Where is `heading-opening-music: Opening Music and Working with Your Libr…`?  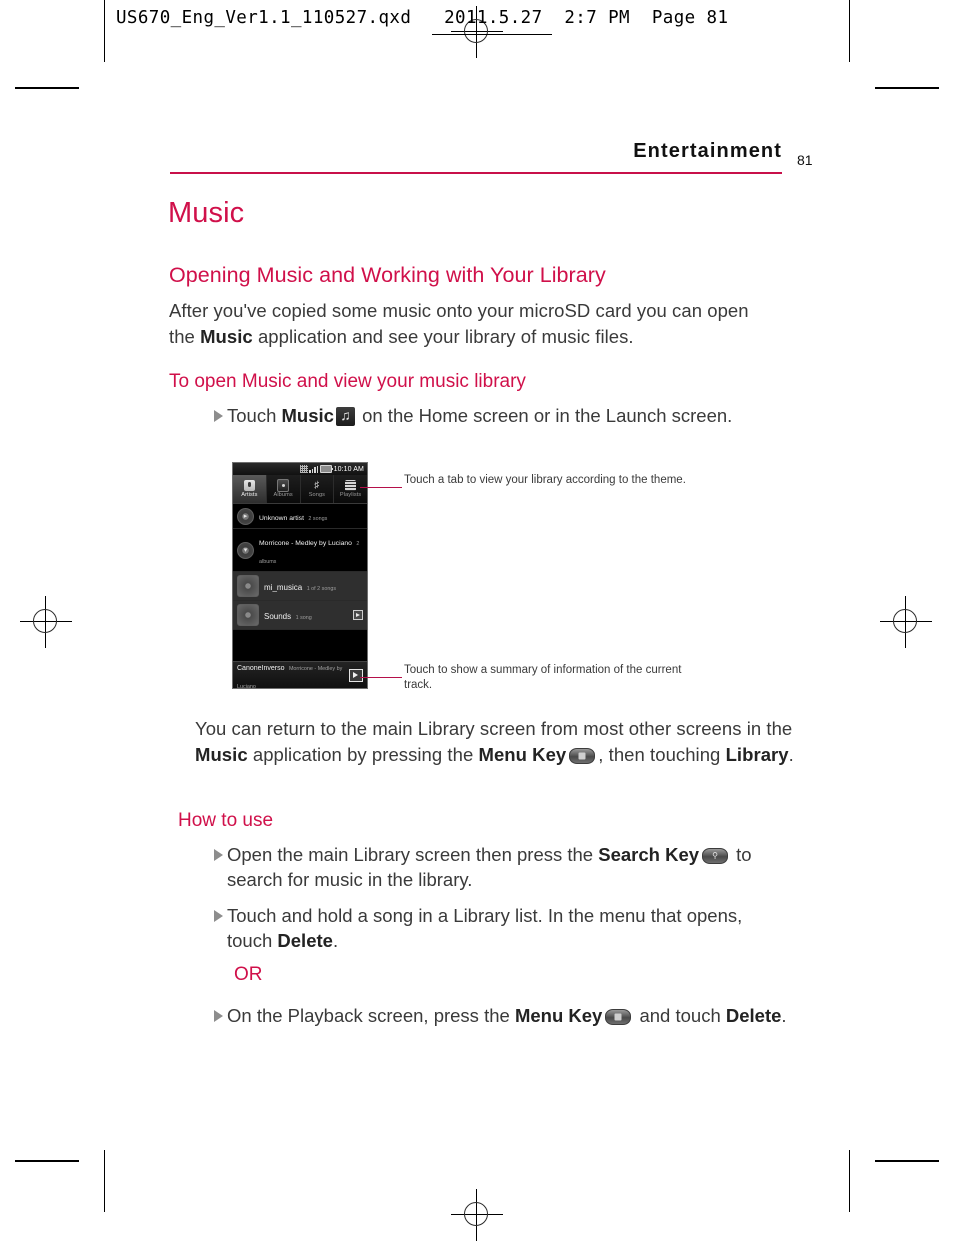
heading-opening-music: Opening Music and Working with Your Libr… is located at coordinates (387, 275).